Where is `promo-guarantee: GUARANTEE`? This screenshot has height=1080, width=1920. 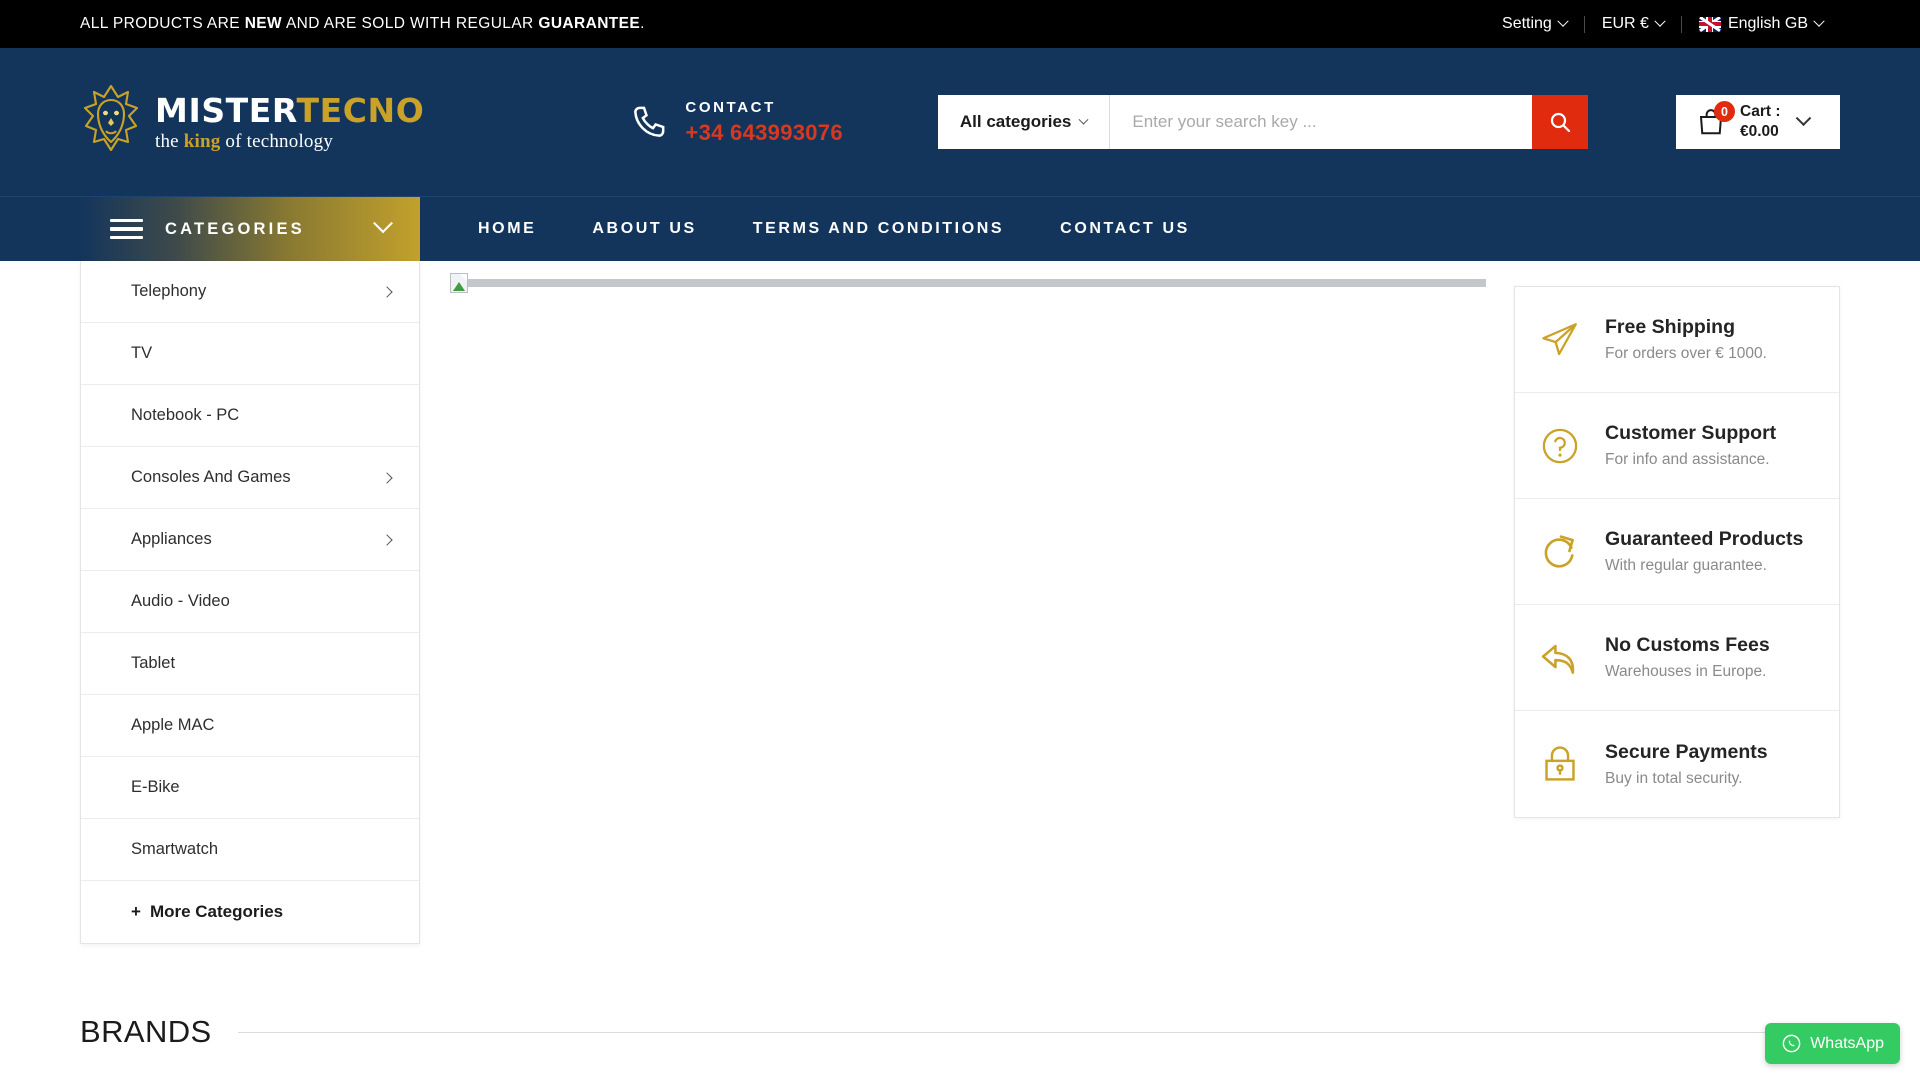
promo-guarantee: GUARANTEE is located at coordinates (589, 23).